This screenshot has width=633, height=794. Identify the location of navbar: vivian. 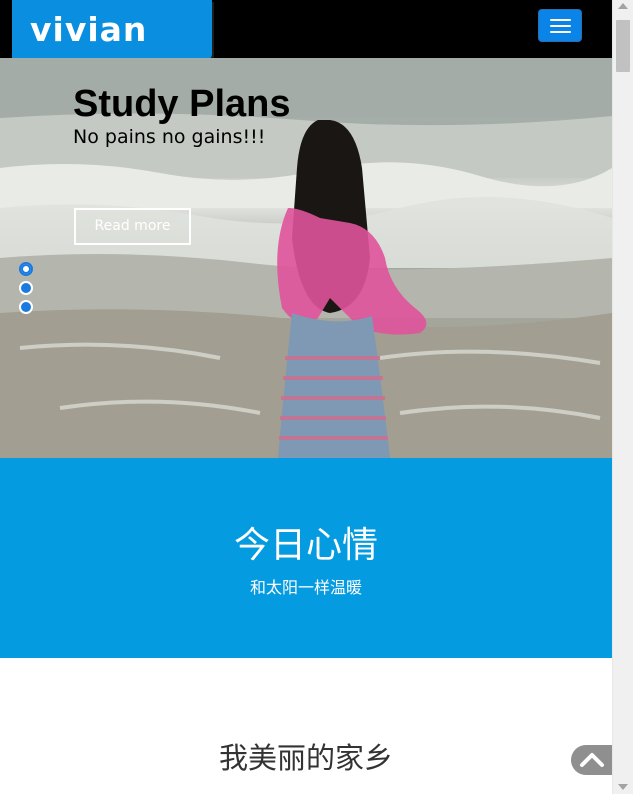
(306, 30).